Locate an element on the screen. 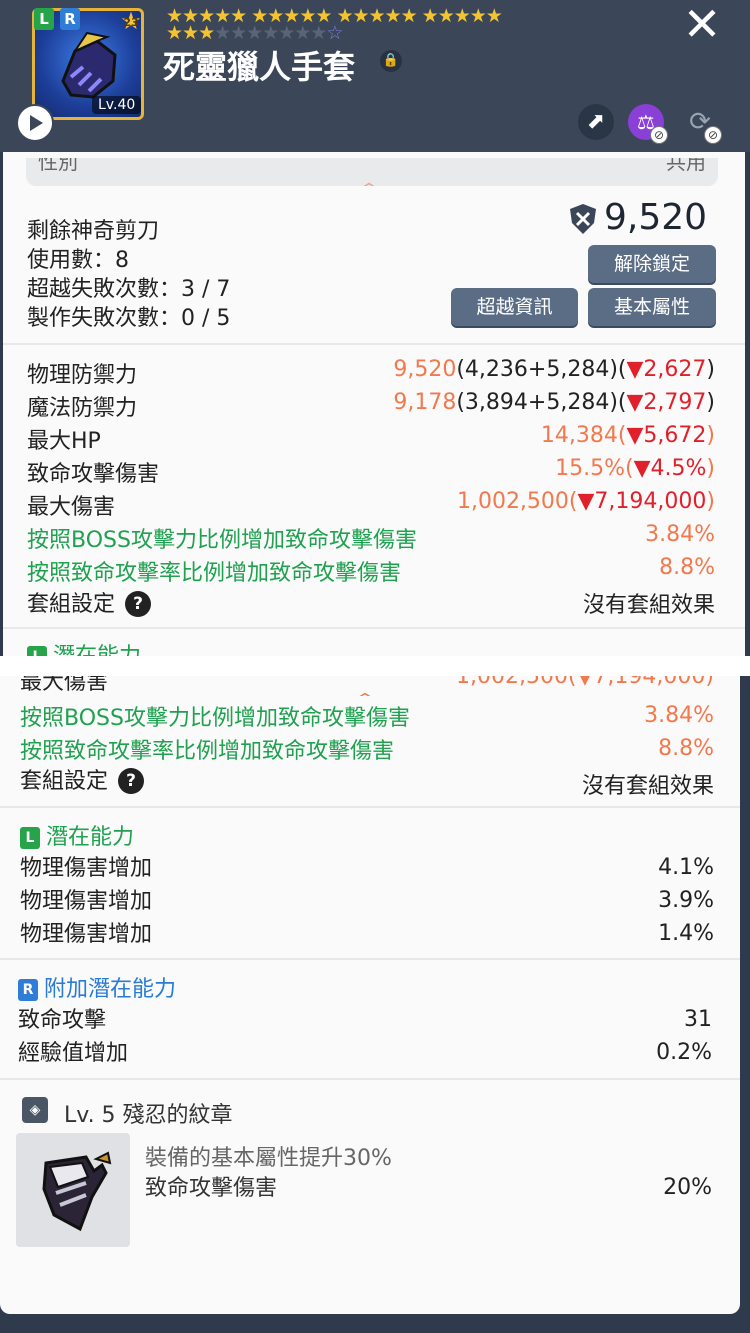  rare-badge: R is located at coordinates (70, 19).